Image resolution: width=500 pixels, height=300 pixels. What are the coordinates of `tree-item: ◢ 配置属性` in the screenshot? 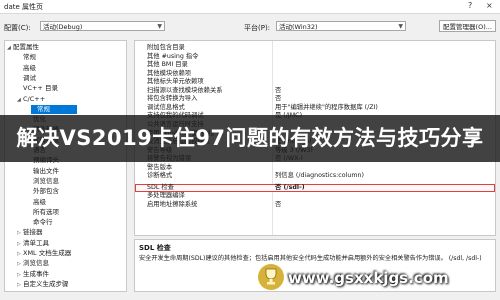 It's located at (23, 47).